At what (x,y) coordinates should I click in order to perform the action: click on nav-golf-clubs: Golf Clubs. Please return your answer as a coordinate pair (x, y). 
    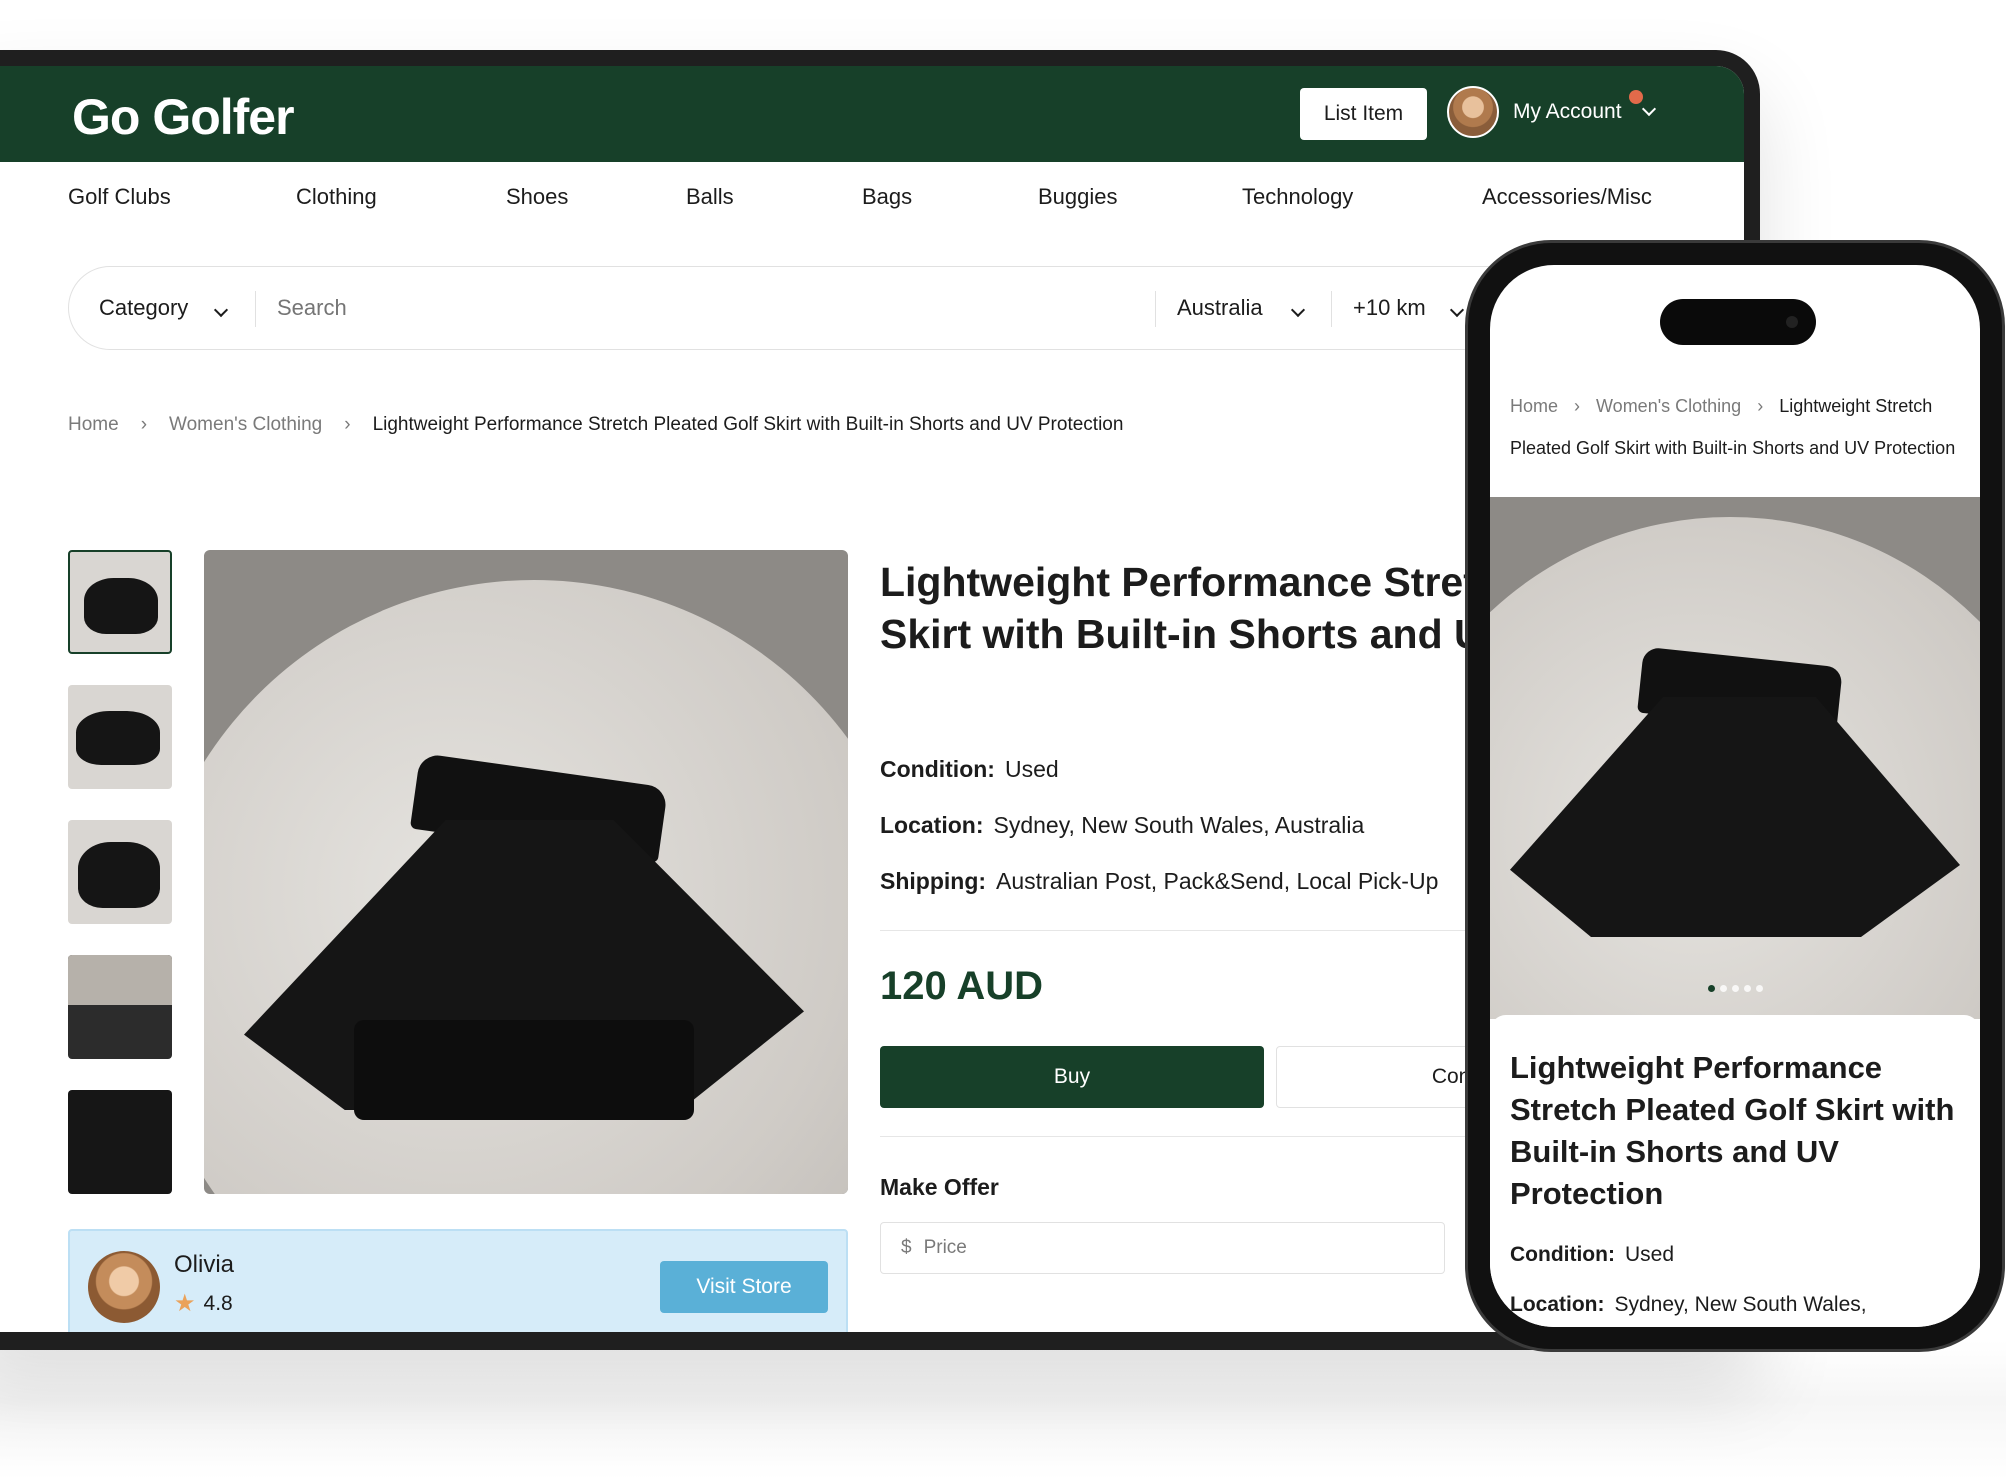
    Looking at the image, I should click on (119, 197).